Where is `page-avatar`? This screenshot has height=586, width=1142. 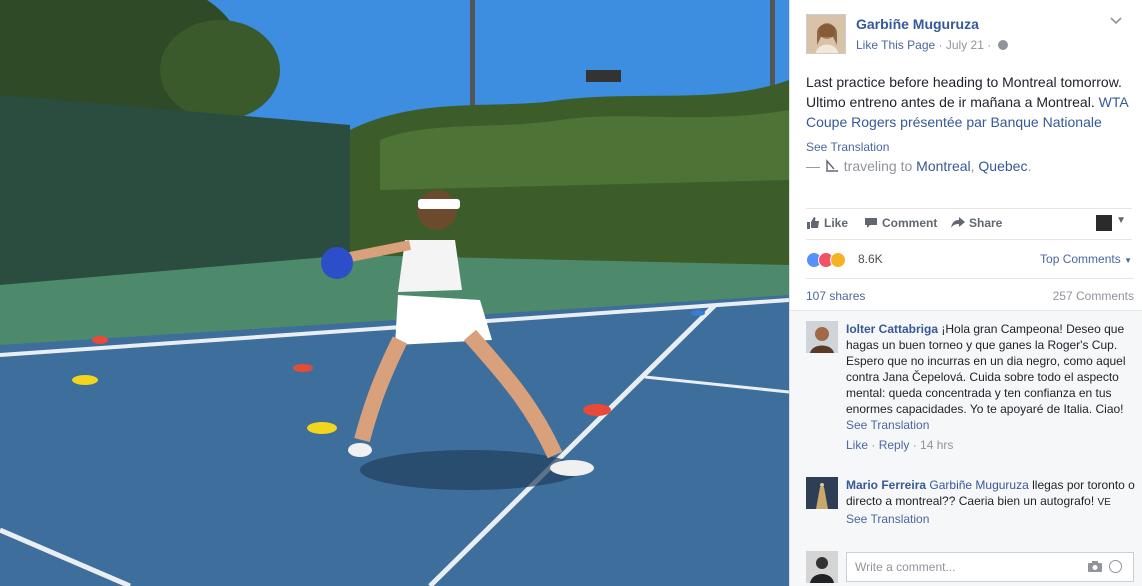
page-avatar is located at coordinates (826, 34).